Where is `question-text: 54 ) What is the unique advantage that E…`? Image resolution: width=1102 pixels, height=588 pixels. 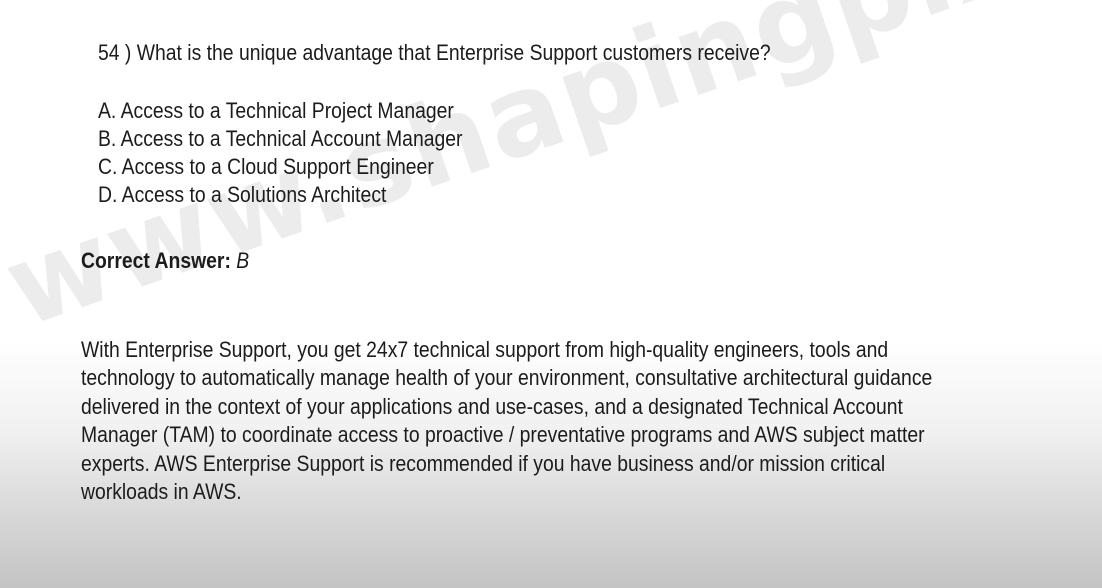
question-text: 54 ) What is the unique advantage that E… is located at coordinates (434, 52).